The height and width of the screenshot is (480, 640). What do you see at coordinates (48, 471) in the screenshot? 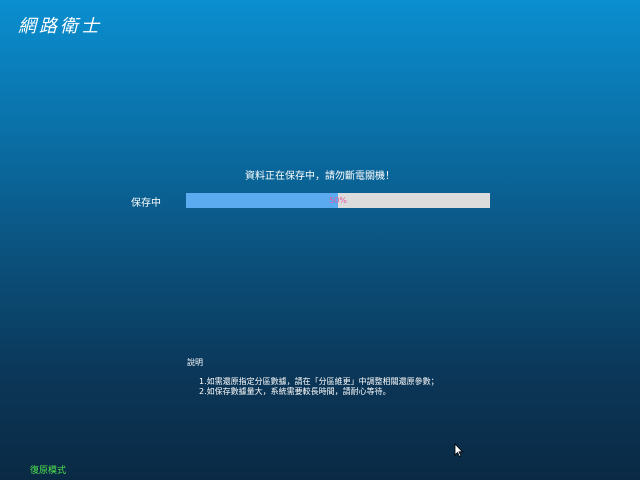
I see `restore-mode-label: 復原模式` at bounding box center [48, 471].